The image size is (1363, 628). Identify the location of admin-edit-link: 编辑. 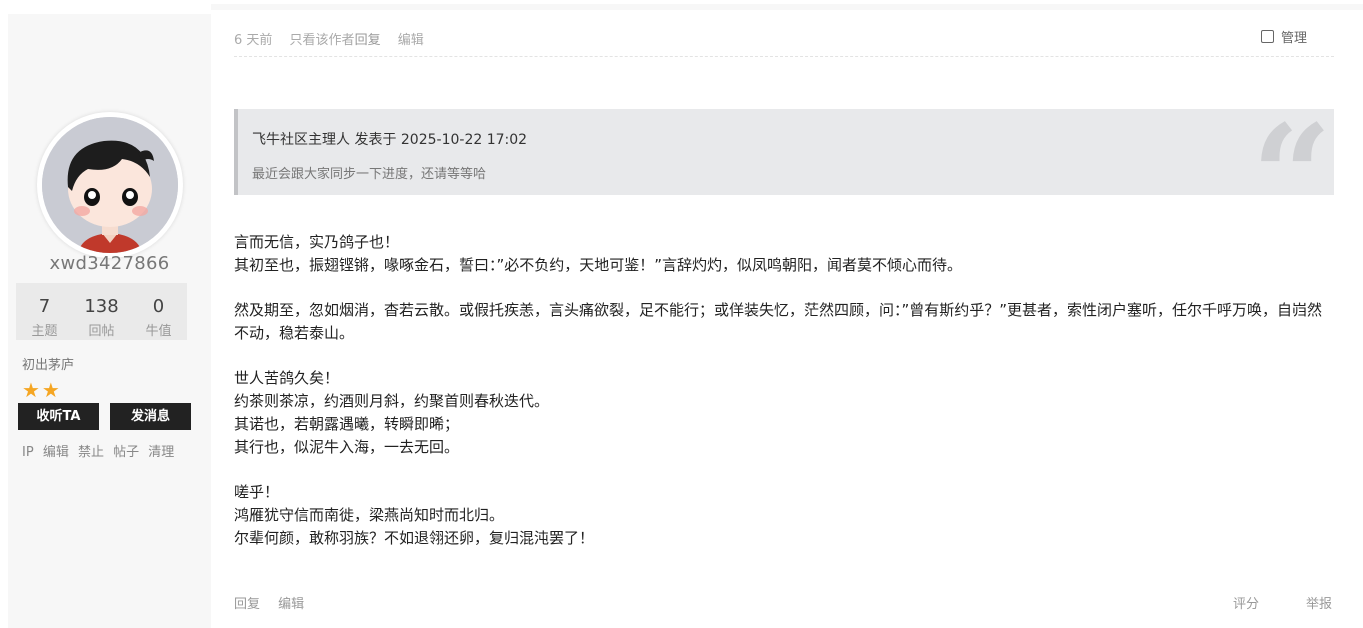
(56, 452).